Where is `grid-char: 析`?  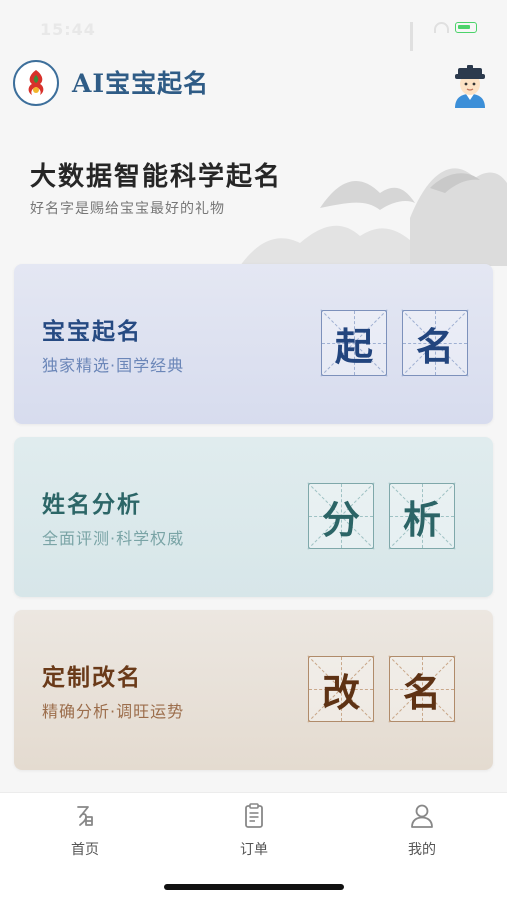
grid-char: 析 is located at coordinates (421, 519).